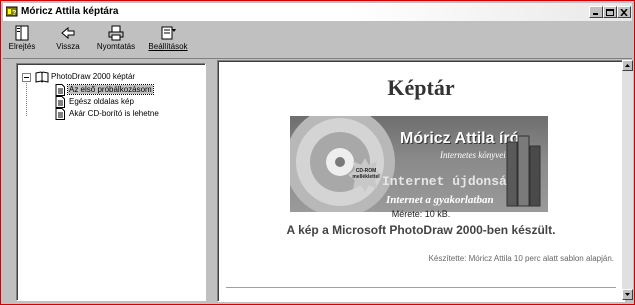 This screenshot has width=635, height=305. Describe the element at coordinates (116, 46) in the screenshot. I see `print-button-label: Nyomtatás` at that location.